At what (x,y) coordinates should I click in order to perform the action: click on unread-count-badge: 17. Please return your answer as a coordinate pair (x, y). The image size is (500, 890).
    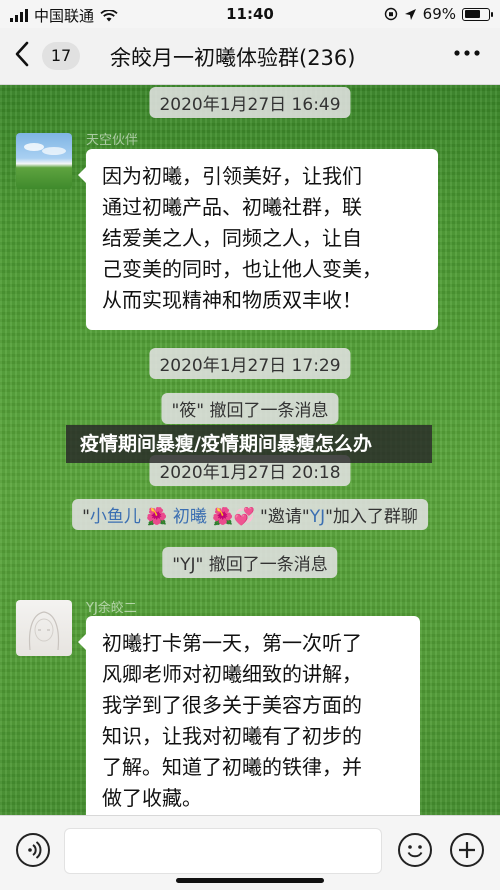
    Looking at the image, I should click on (61, 56).